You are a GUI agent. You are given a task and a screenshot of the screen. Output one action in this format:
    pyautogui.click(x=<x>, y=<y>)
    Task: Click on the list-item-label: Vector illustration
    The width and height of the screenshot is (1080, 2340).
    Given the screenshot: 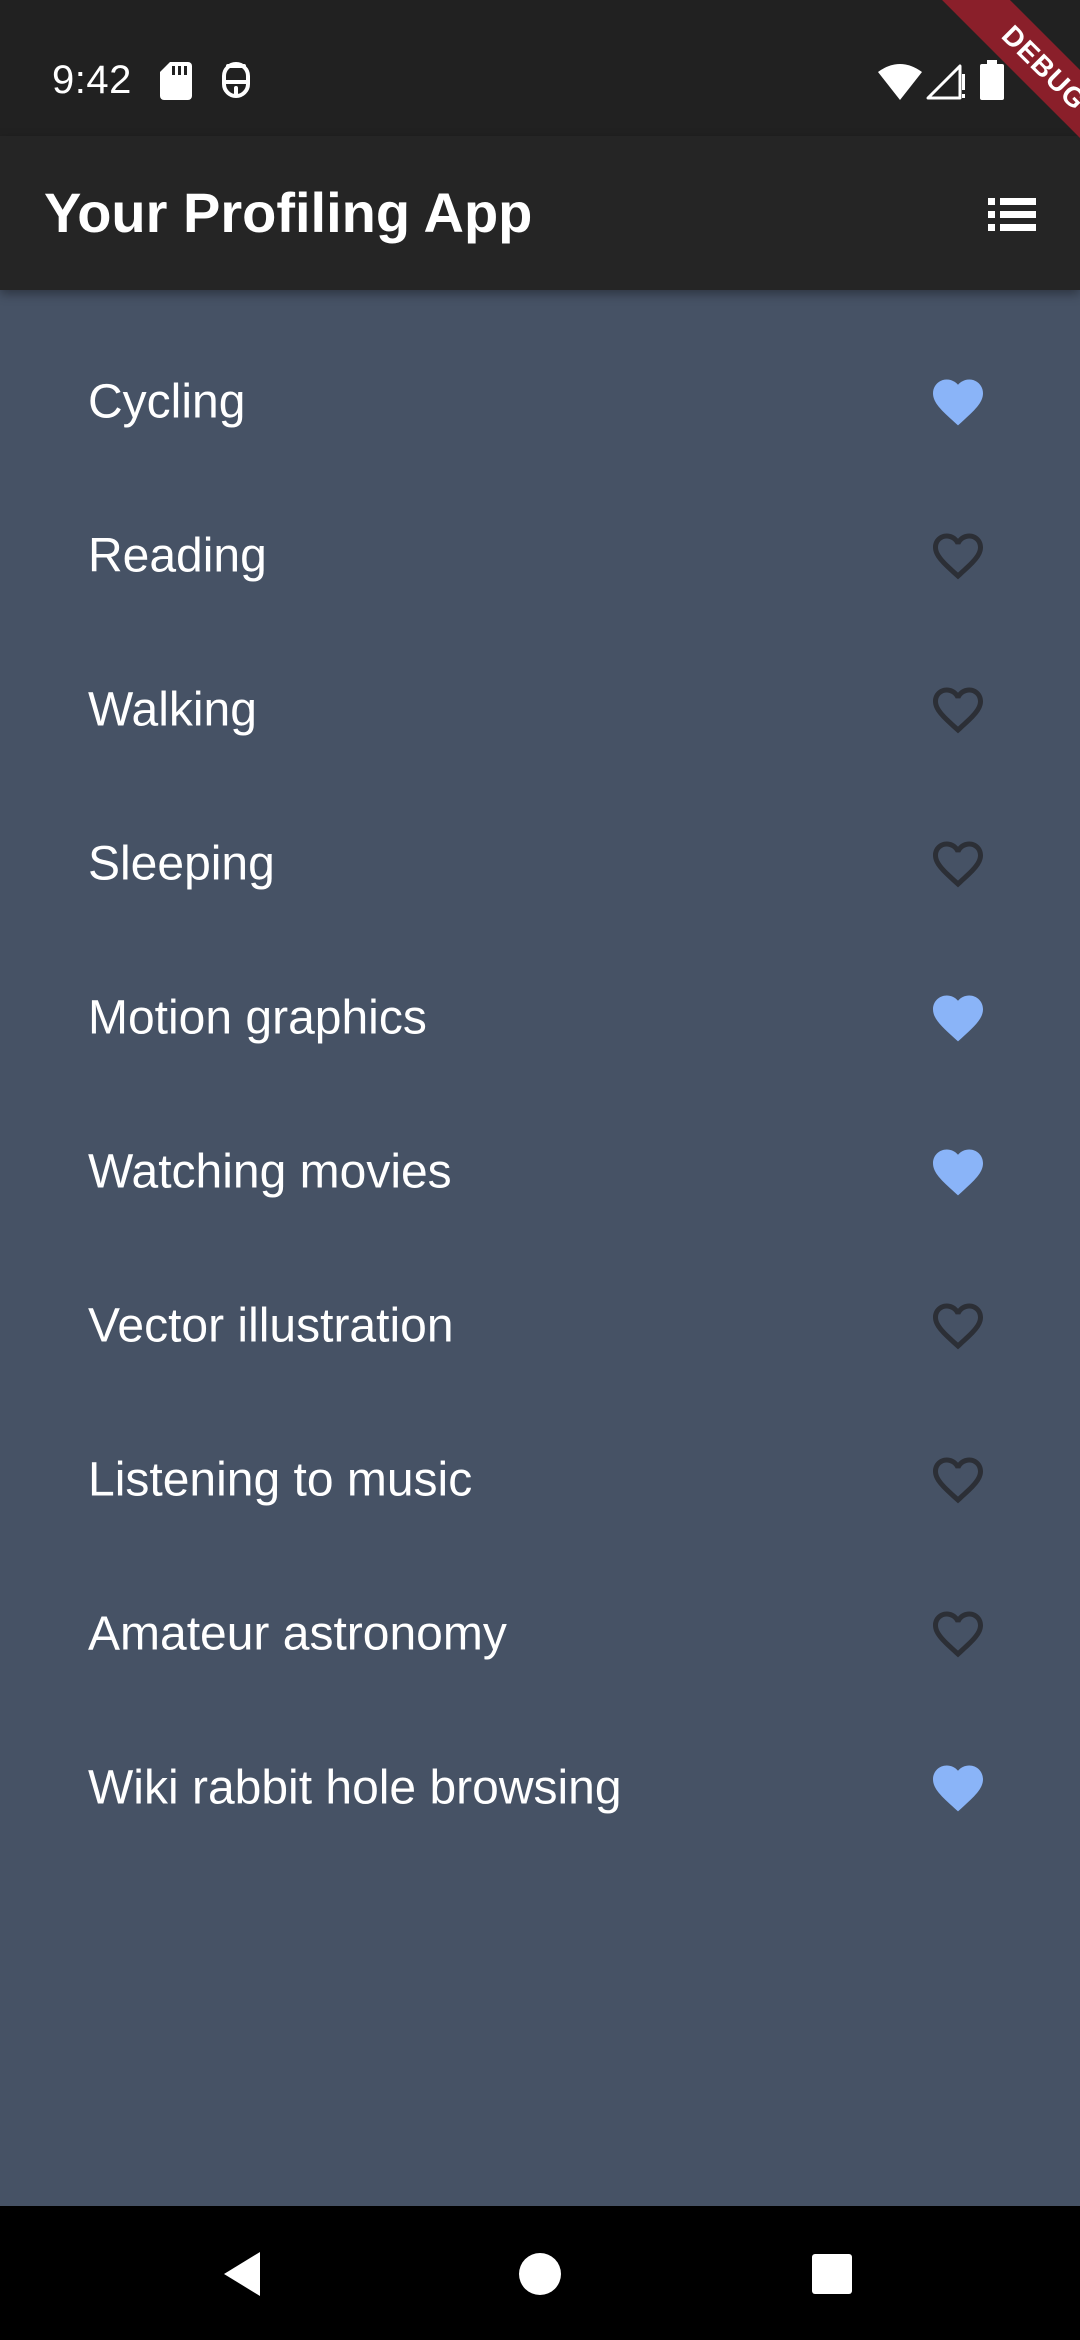 What is the action you would take?
    pyautogui.click(x=271, y=1326)
    